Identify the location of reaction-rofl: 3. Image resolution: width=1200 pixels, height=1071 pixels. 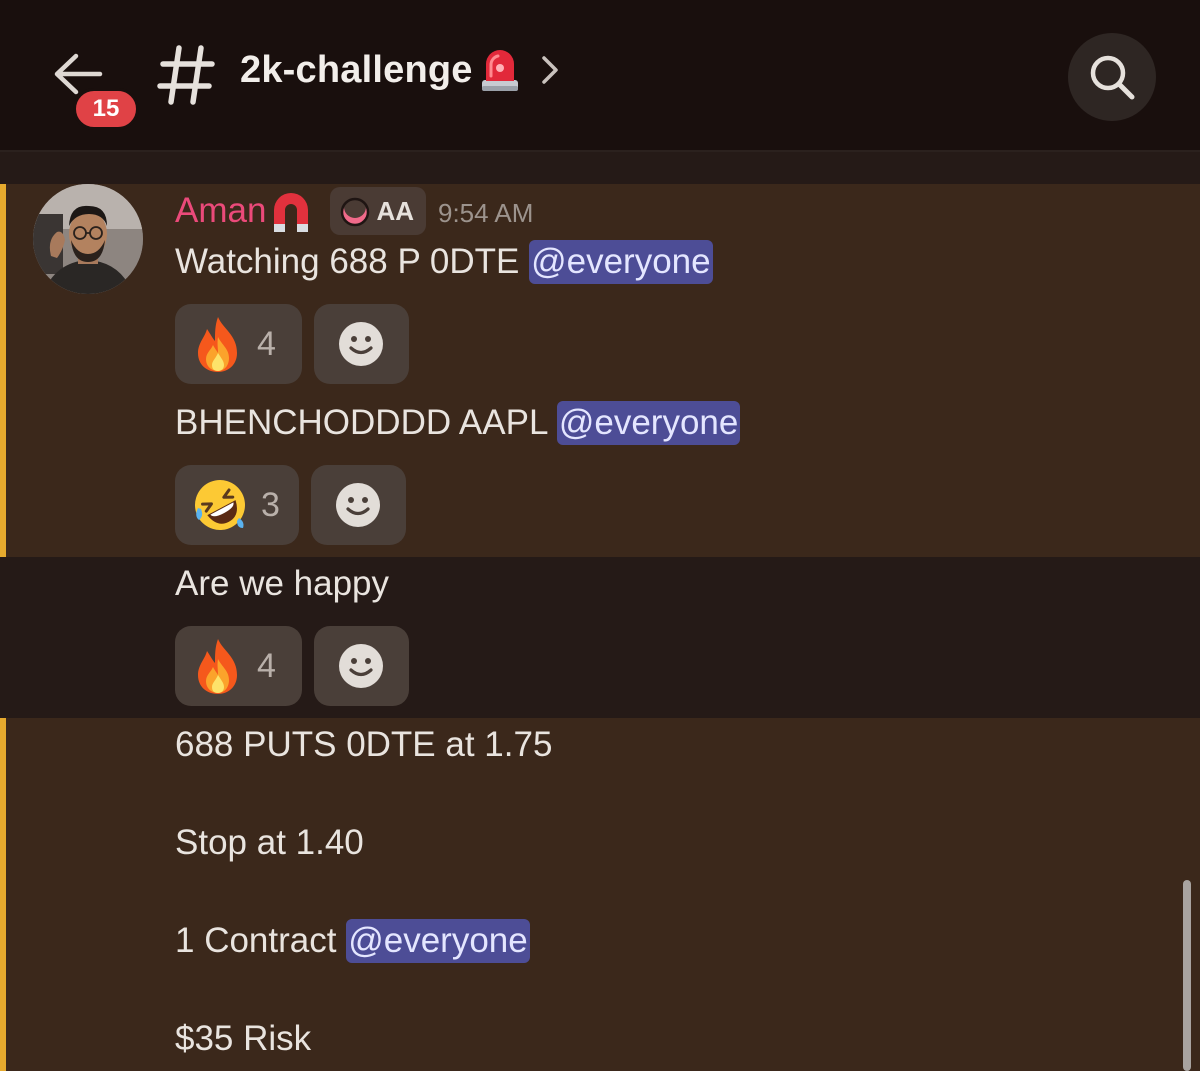
(237, 505).